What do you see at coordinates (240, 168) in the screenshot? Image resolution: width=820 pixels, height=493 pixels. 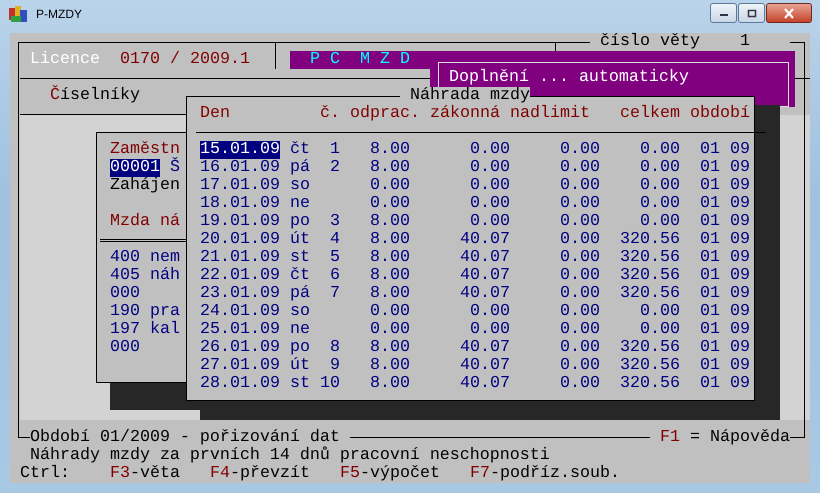 I see `date-cell: 16.01.09` at bounding box center [240, 168].